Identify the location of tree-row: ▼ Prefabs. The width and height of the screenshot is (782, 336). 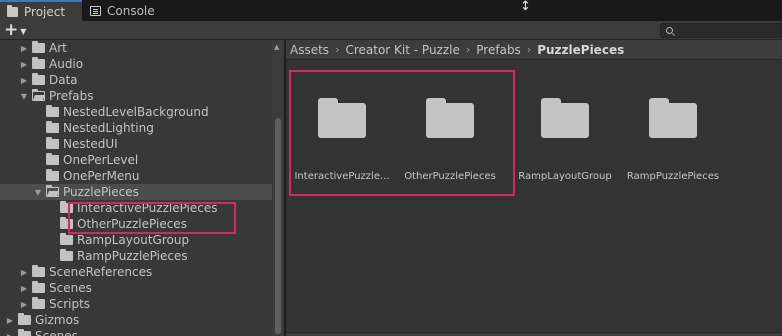
(136, 96).